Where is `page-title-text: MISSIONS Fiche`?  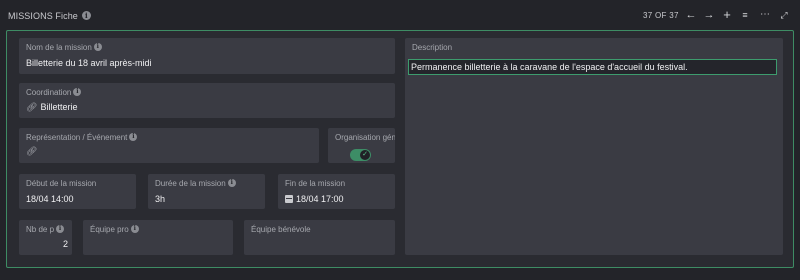 page-title-text: MISSIONS Fiche is located at coordinates (43, 16).